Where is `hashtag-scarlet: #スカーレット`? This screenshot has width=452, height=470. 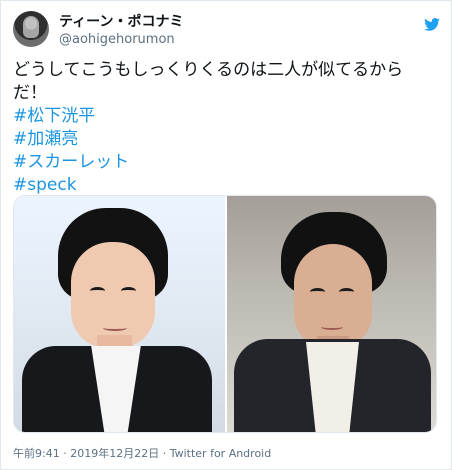 hashtag-scarlet: #スカーレット is located at coordinates (225, 162).